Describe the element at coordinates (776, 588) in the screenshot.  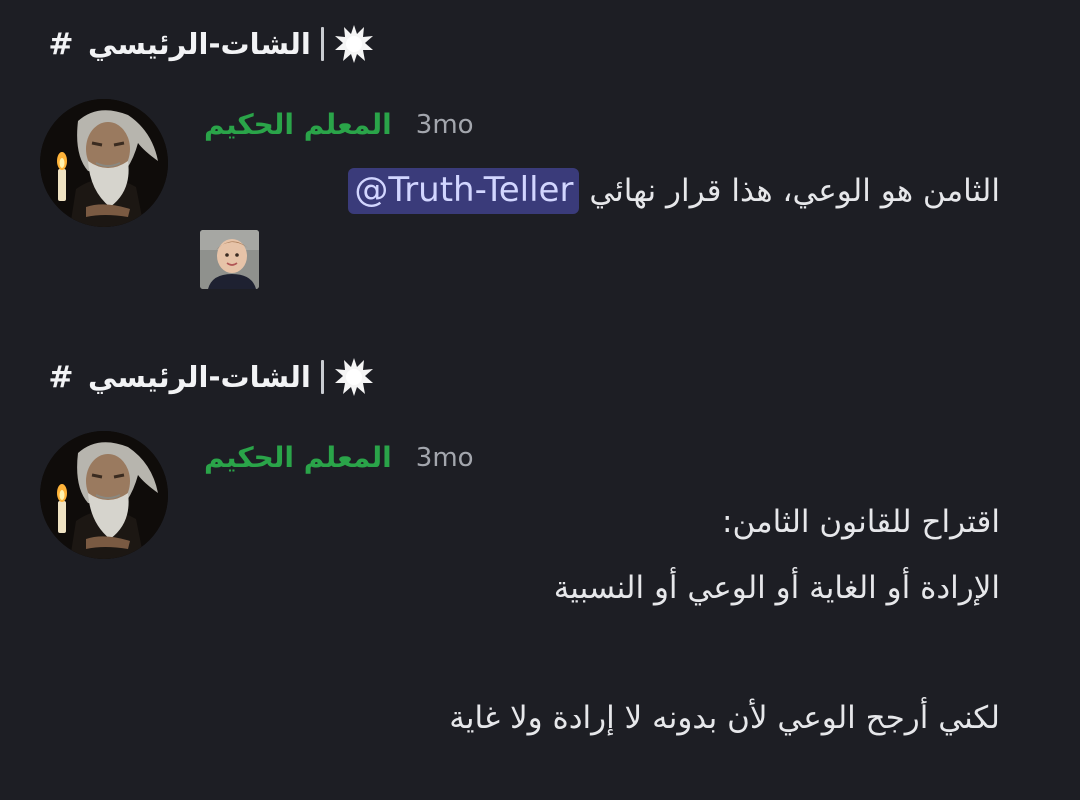
I see `message-line: الإرادة أو الغاية أو الوعي أو النسبية` at that location.